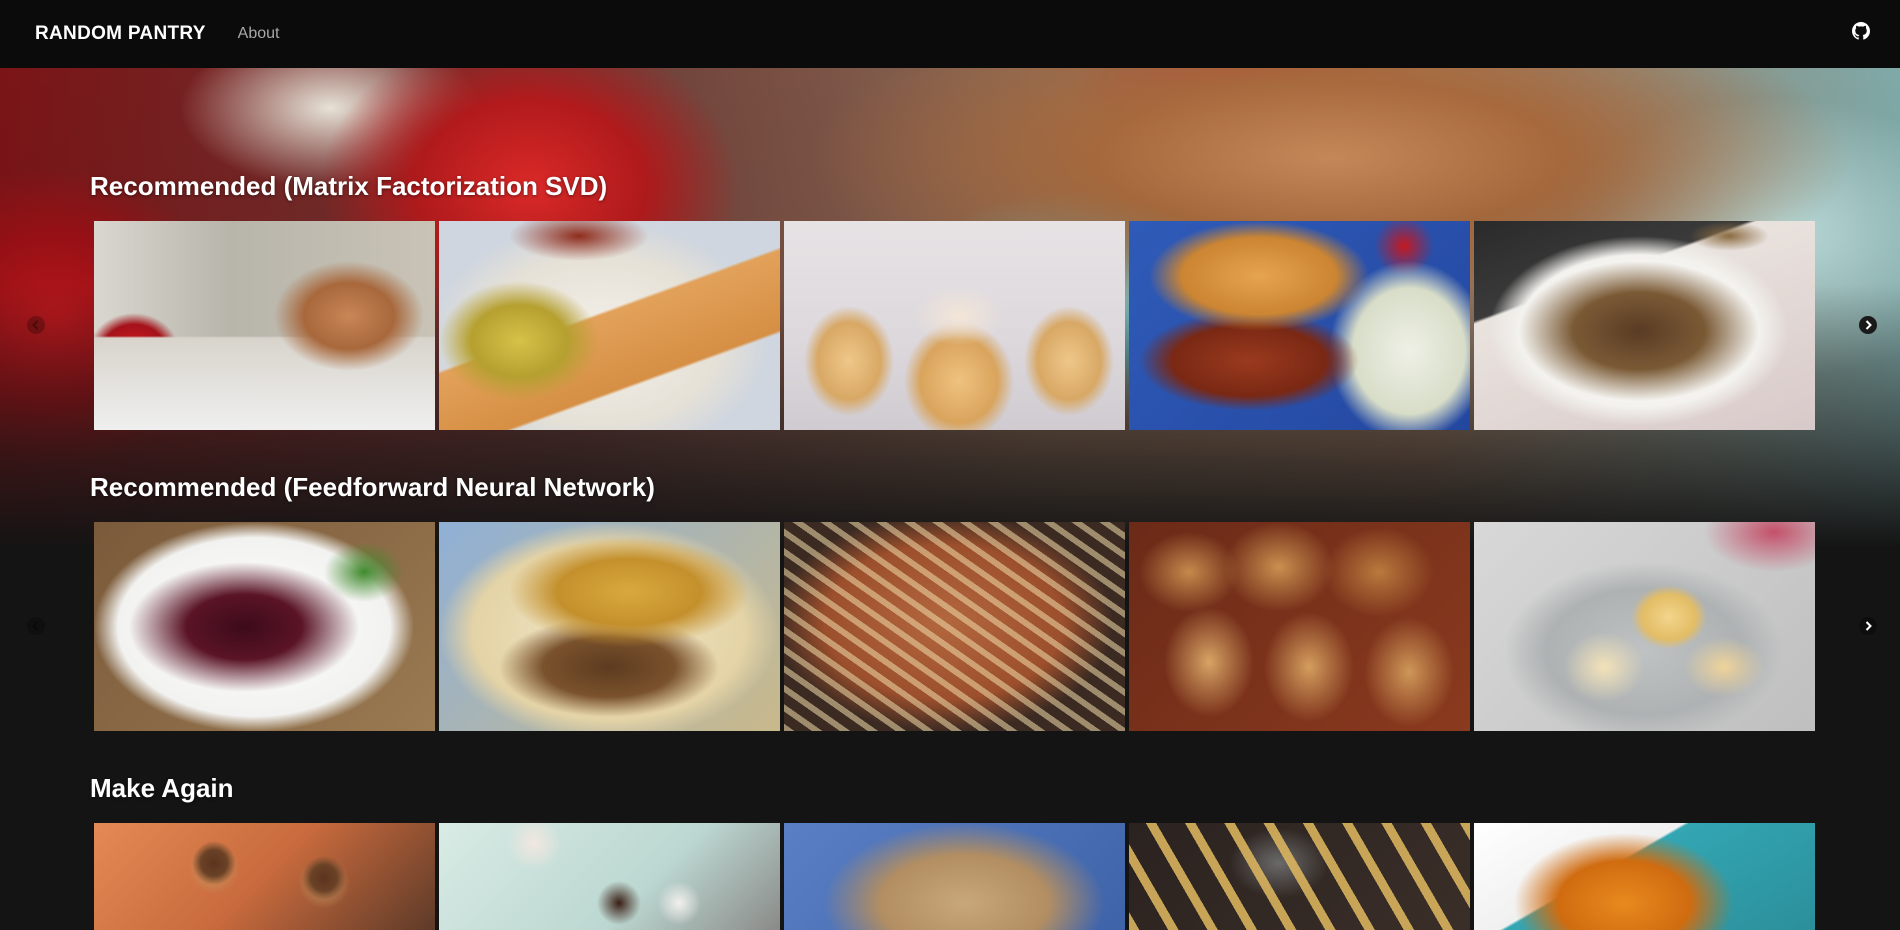  I want to click on row-title: Make Again, so click(162, 788).